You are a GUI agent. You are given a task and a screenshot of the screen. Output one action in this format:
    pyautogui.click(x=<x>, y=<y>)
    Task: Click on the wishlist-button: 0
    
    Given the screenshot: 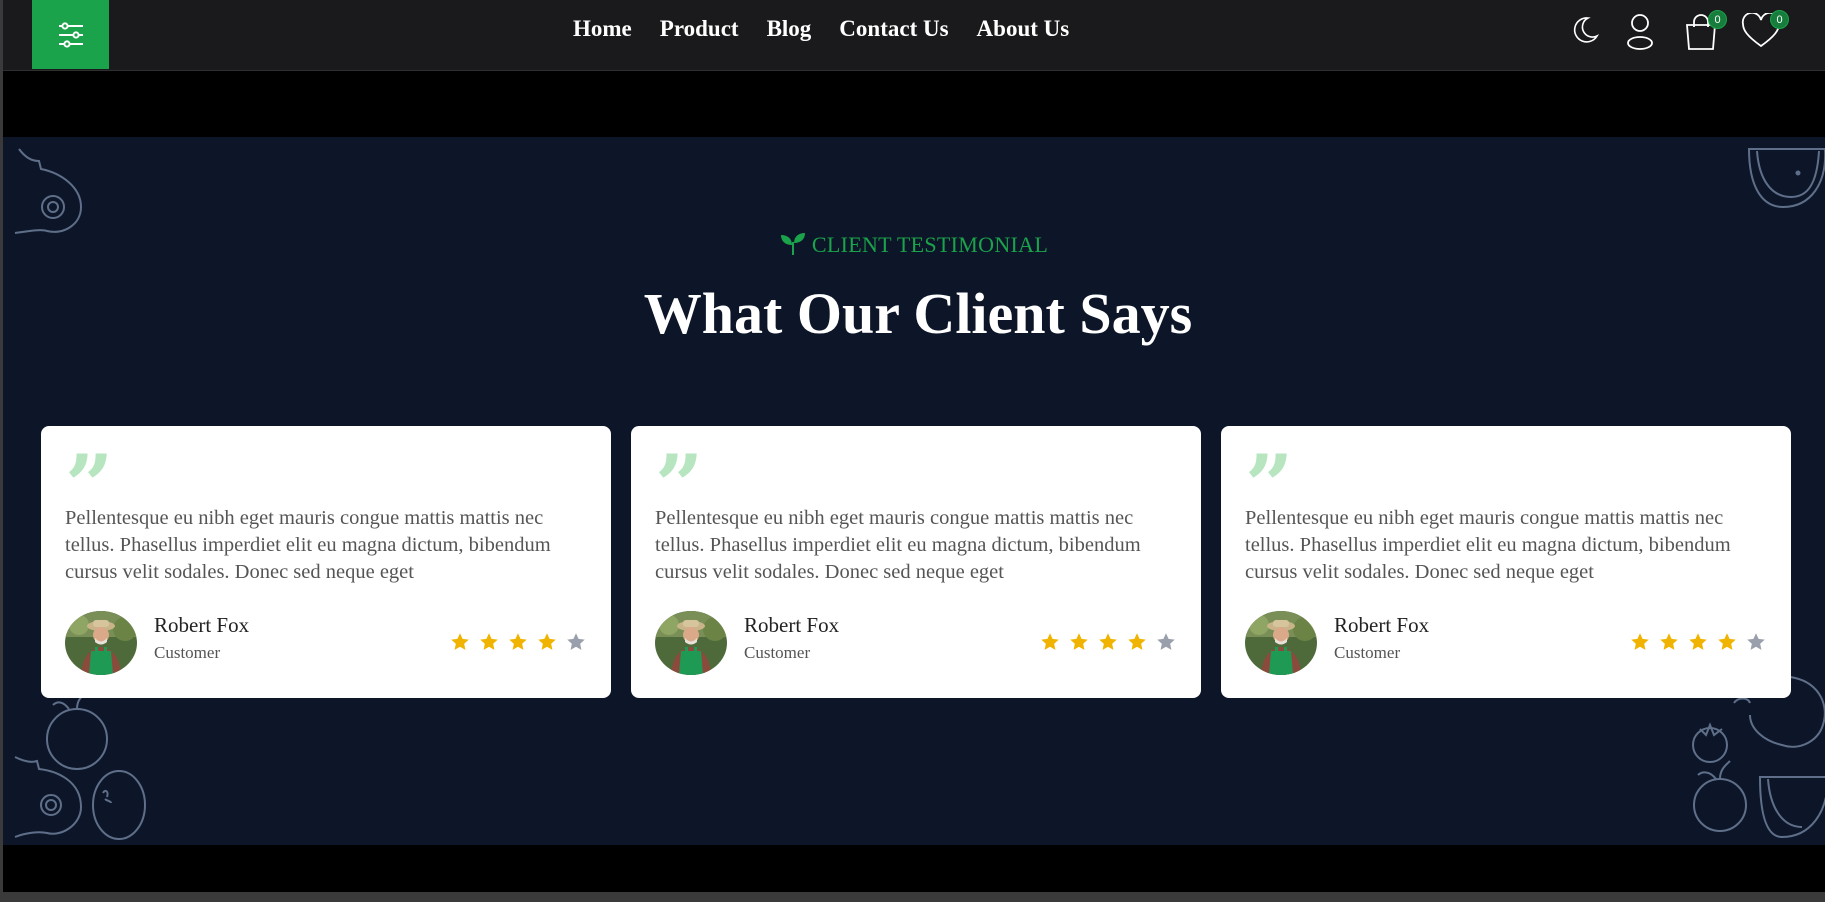 What is the action you would take?
    pyautogui.click(x=1765, y=32)
    